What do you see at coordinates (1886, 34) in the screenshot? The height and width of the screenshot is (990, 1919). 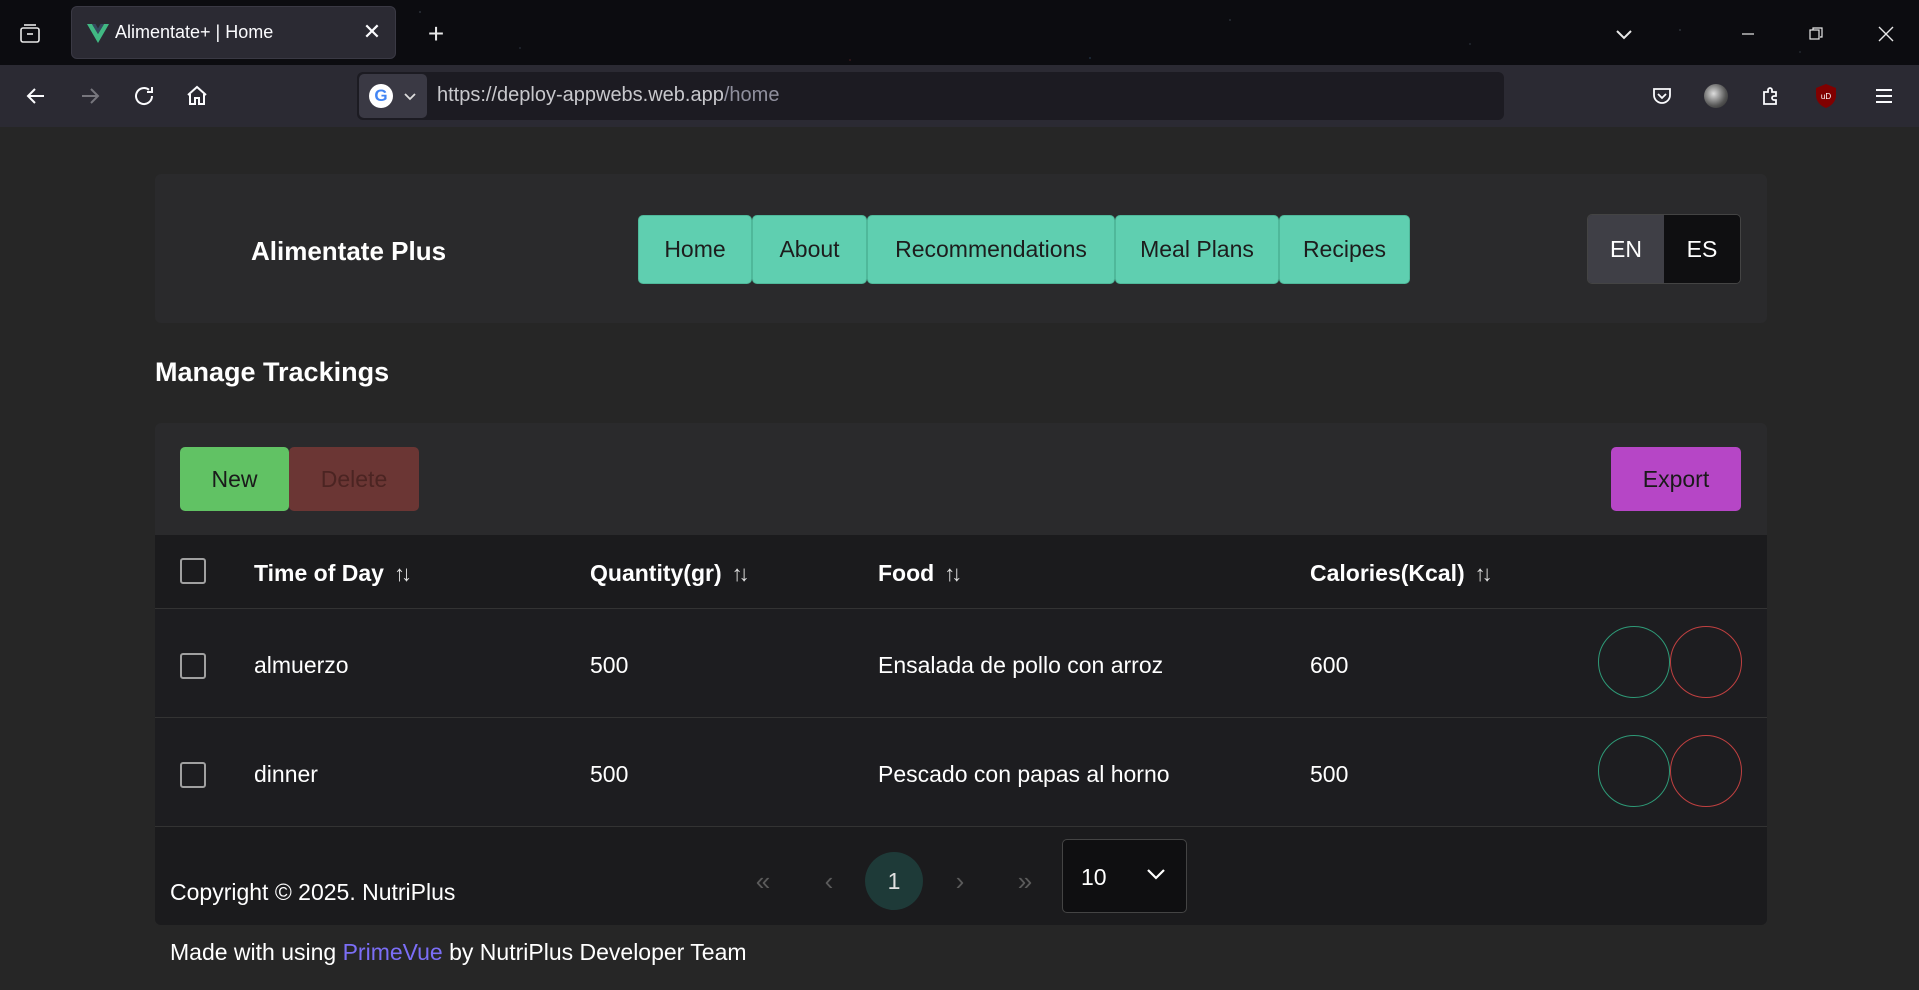 I see `window-close-icon` at bounding box center [1886, 34].